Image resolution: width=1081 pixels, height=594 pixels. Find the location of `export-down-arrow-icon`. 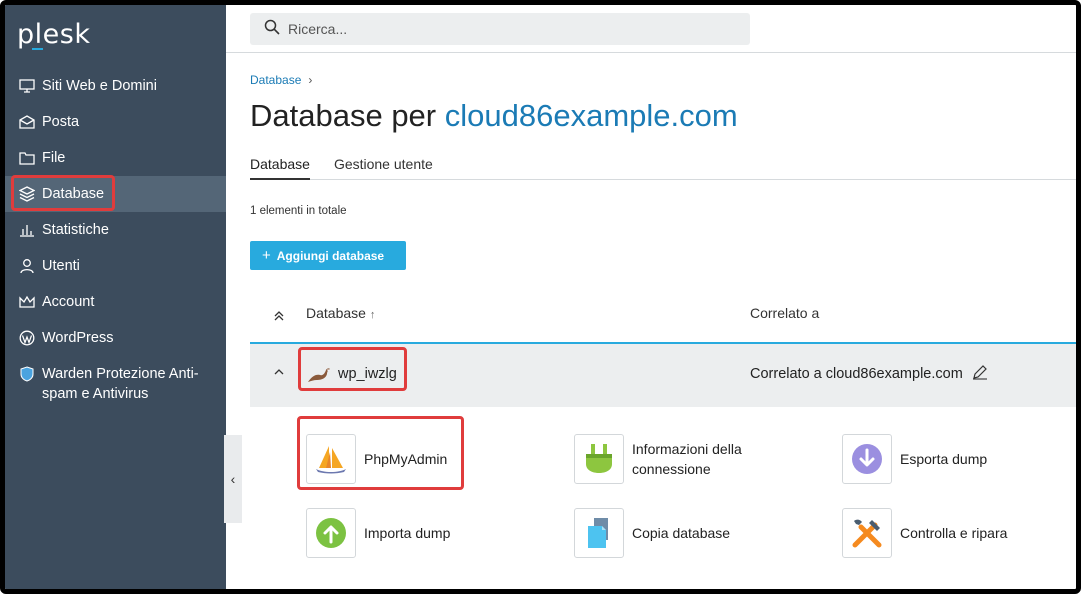

export-down-arrow-icon is located at coordinates (867, 459).